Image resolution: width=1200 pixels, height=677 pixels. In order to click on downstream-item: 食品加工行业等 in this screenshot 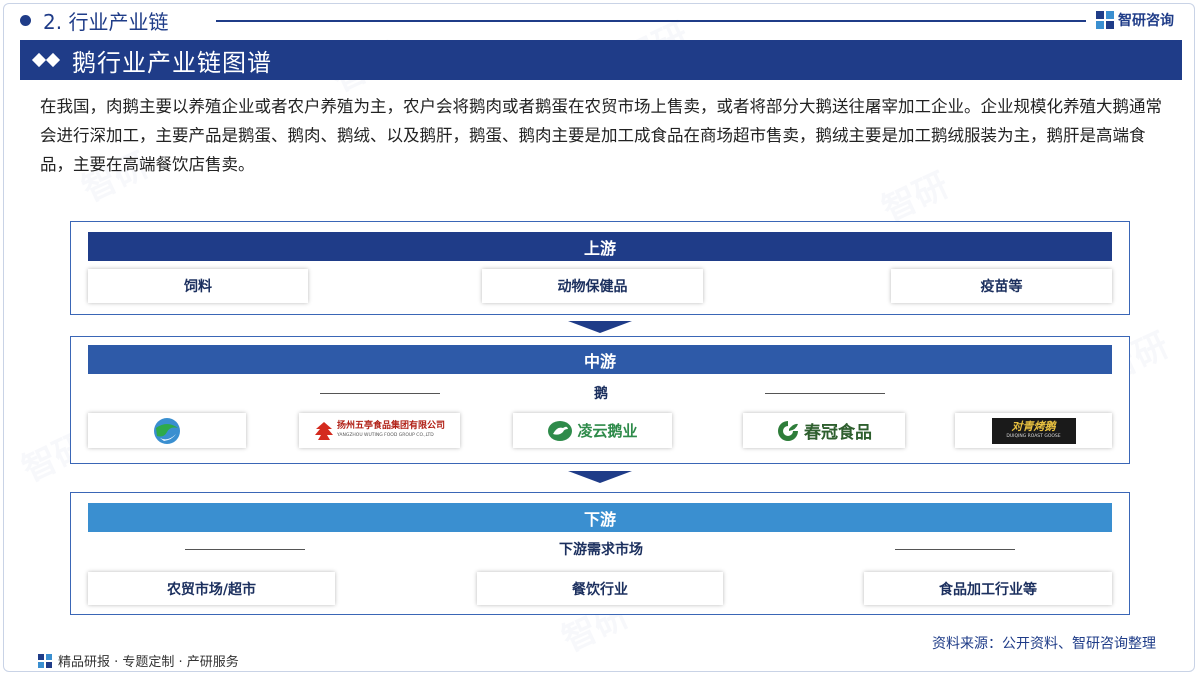, I will do `click(988, 588)`.